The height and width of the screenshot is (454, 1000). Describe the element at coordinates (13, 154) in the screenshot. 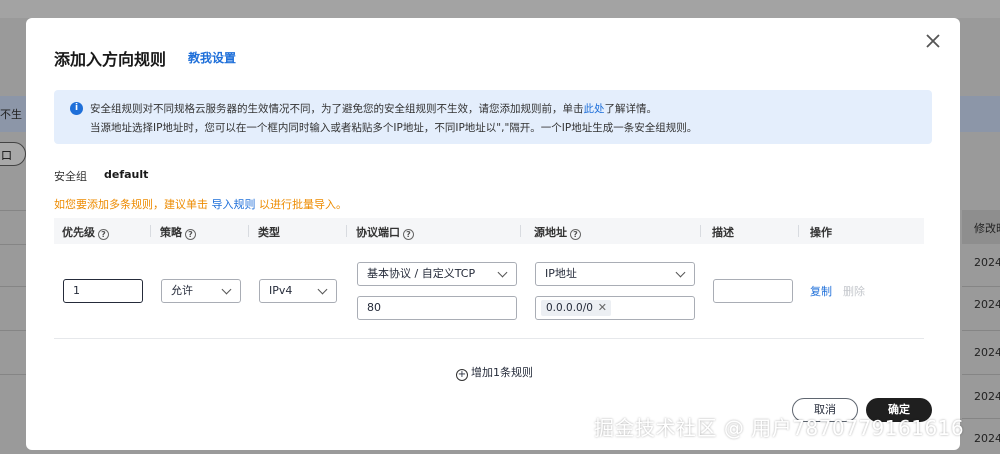

I see `background-left-button: 口` at that location.